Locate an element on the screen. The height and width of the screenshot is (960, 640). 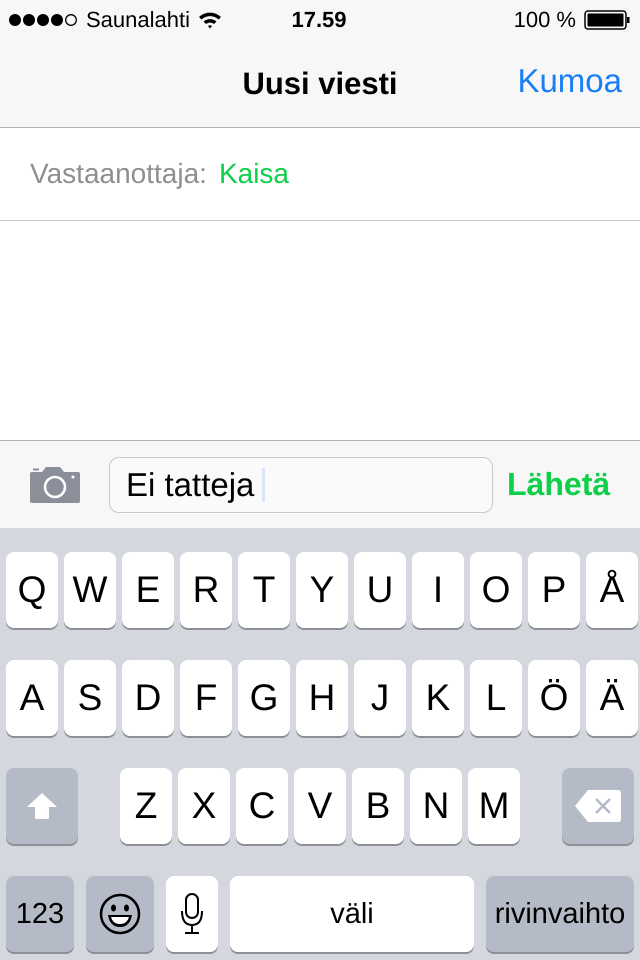
wifi-icon is located at coordinates (210, 20).